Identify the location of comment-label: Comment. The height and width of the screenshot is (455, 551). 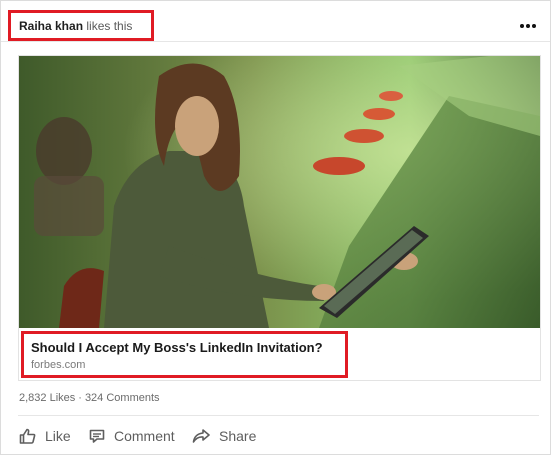
(144, 436).